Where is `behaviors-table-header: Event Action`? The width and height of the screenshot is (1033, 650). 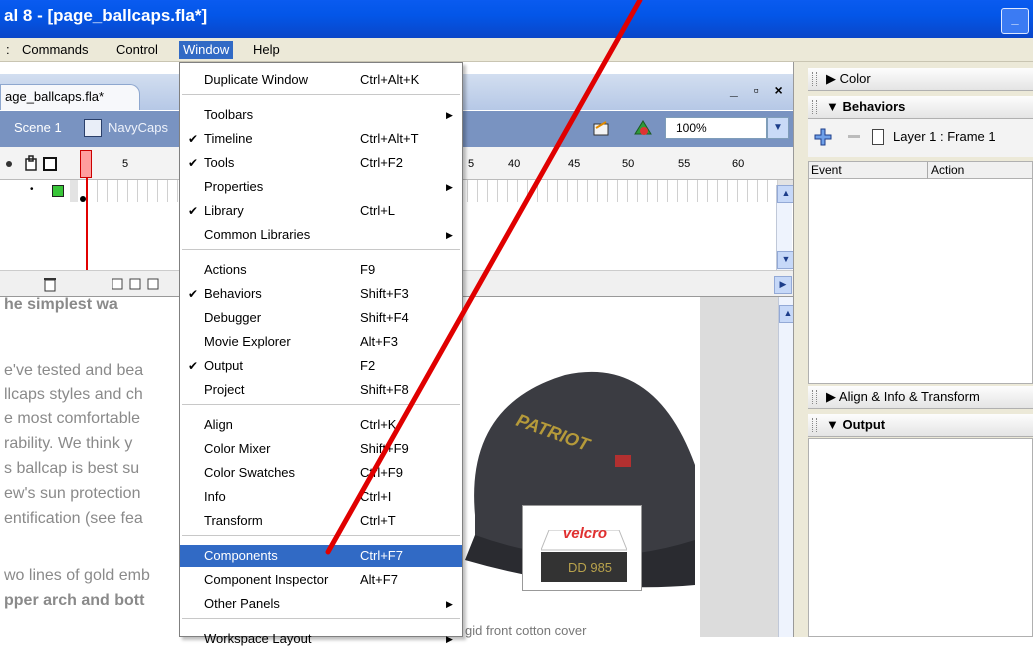 behaviors-table-header: Event Action is located at coordinates (920, 170).